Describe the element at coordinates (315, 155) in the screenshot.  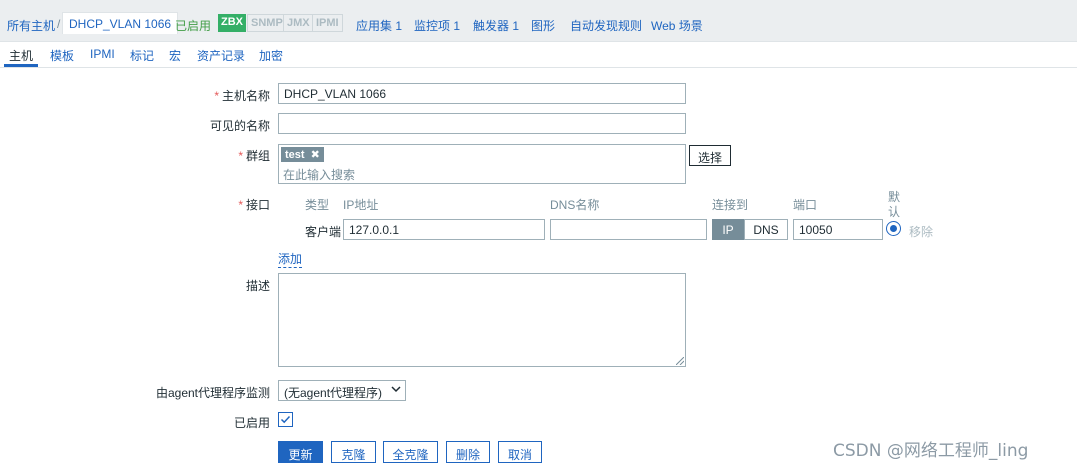
I see `close-icon: ✖` at that location.